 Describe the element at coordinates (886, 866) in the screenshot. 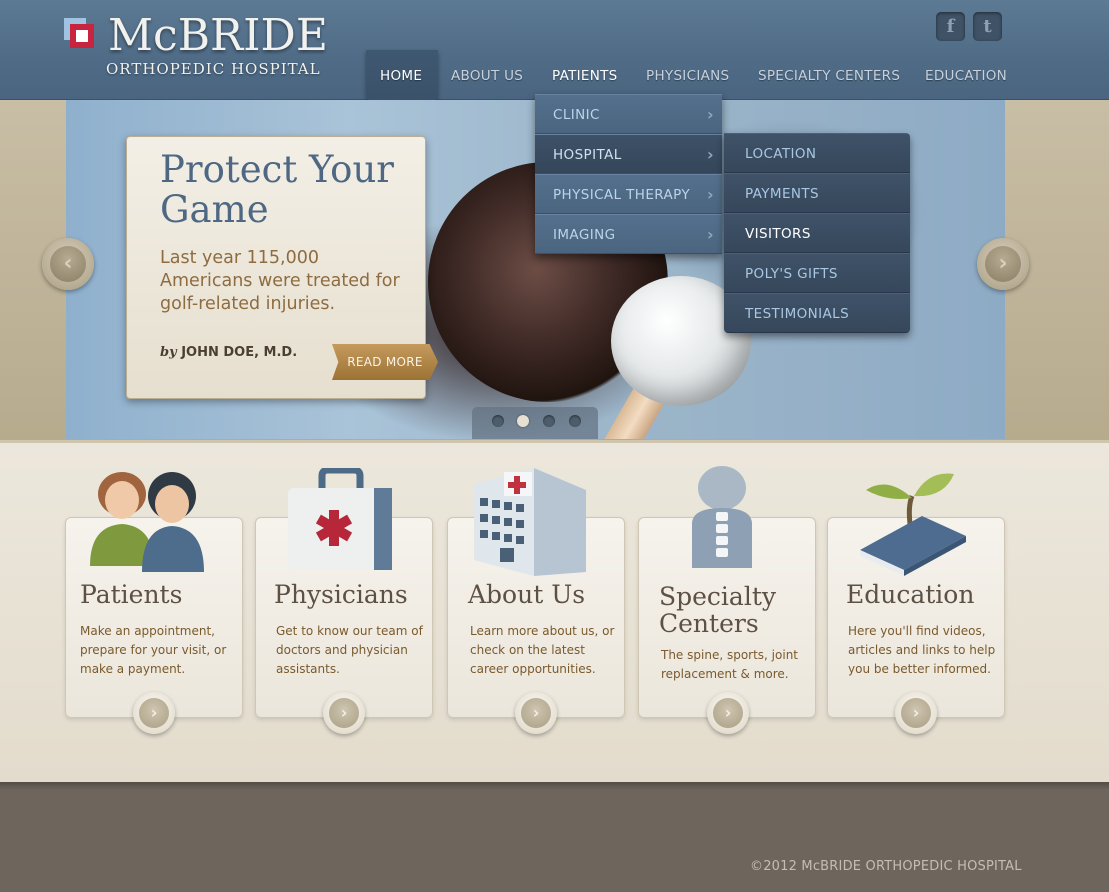

I see `footer-copyright: ©2012 McBRIDE ORTHOPEDIC HOSPITAL` at that location.